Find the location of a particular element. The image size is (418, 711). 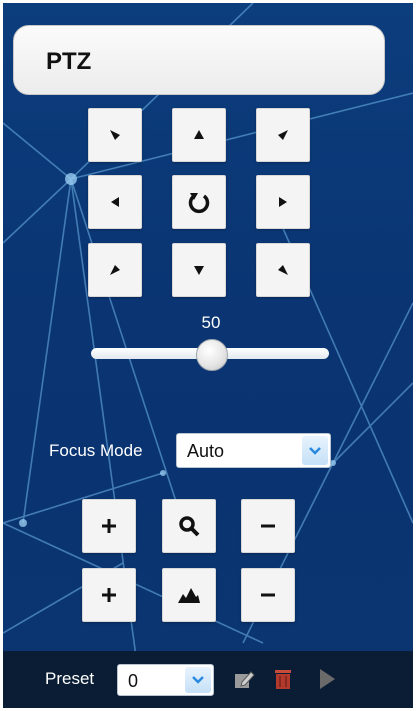

rotate-icon is located at coordinates (199, 203).